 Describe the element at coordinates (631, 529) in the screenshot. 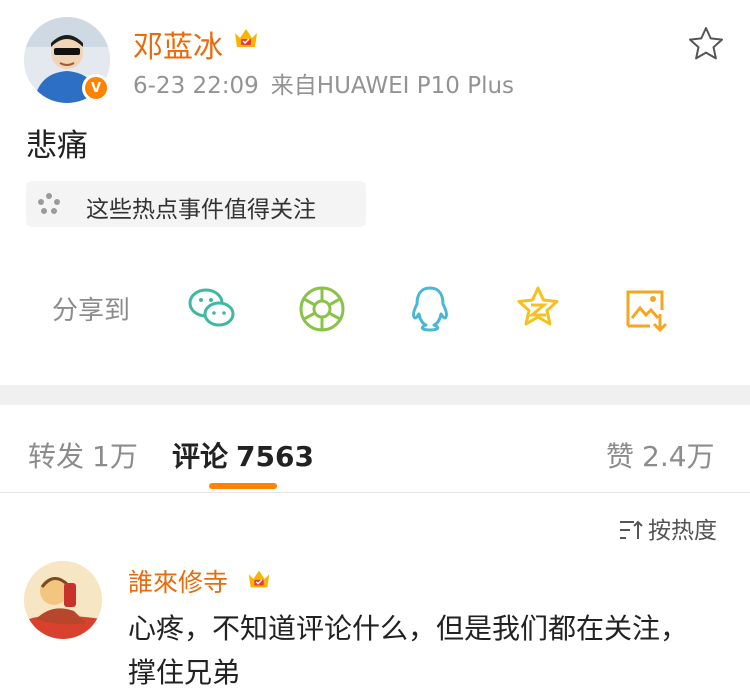

I see `sort-icon` at that location.